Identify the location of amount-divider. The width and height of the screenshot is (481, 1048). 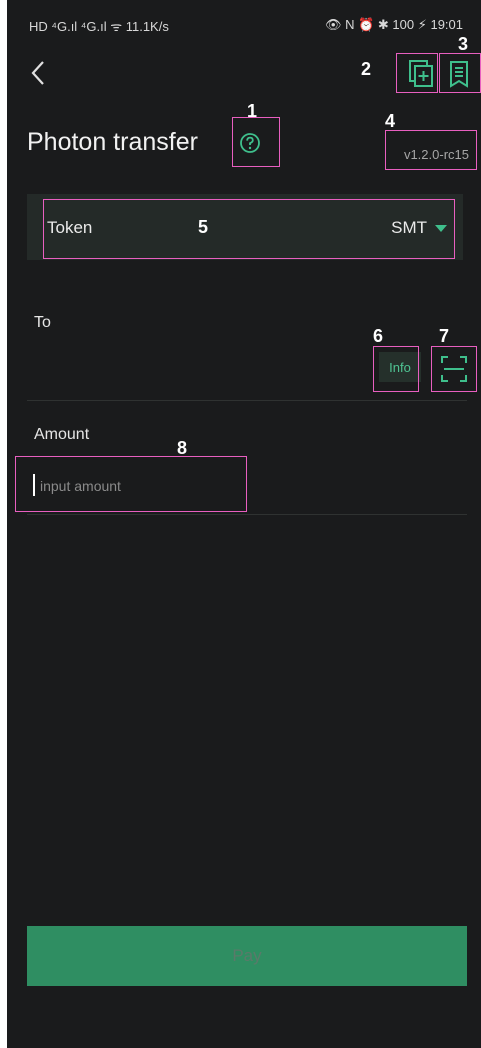
(247, 514).